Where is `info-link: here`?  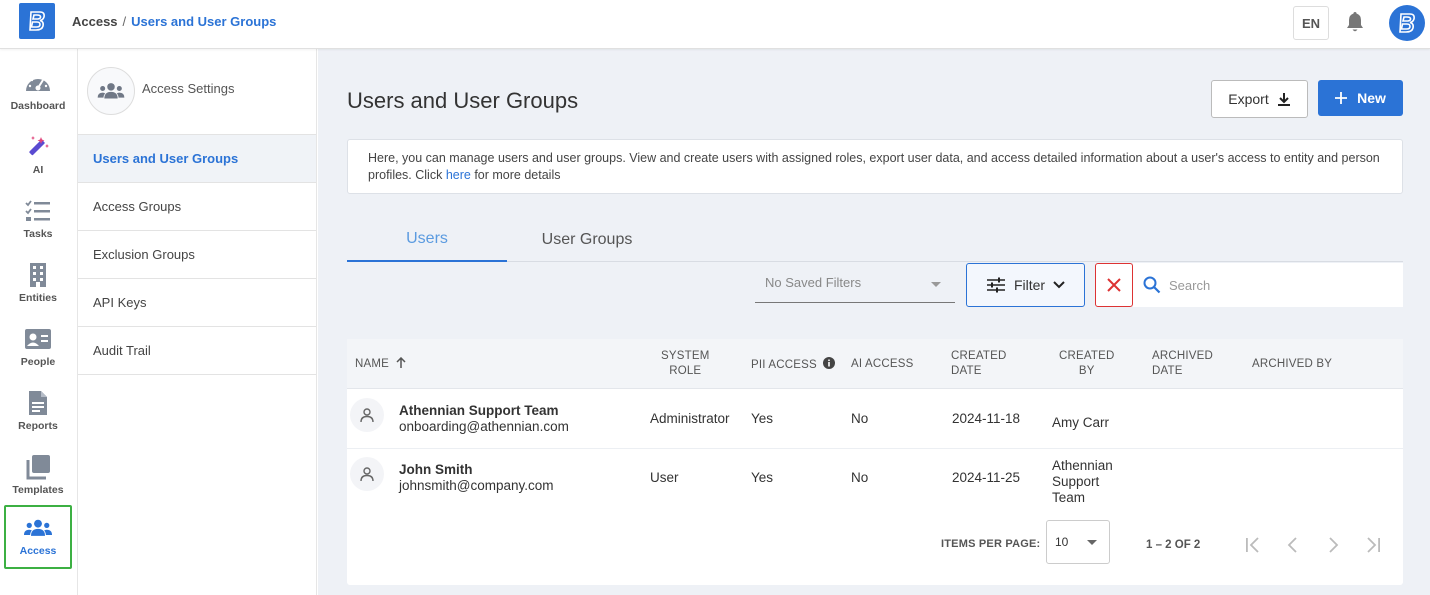
info-link: here is located at coordinates (458, 175).